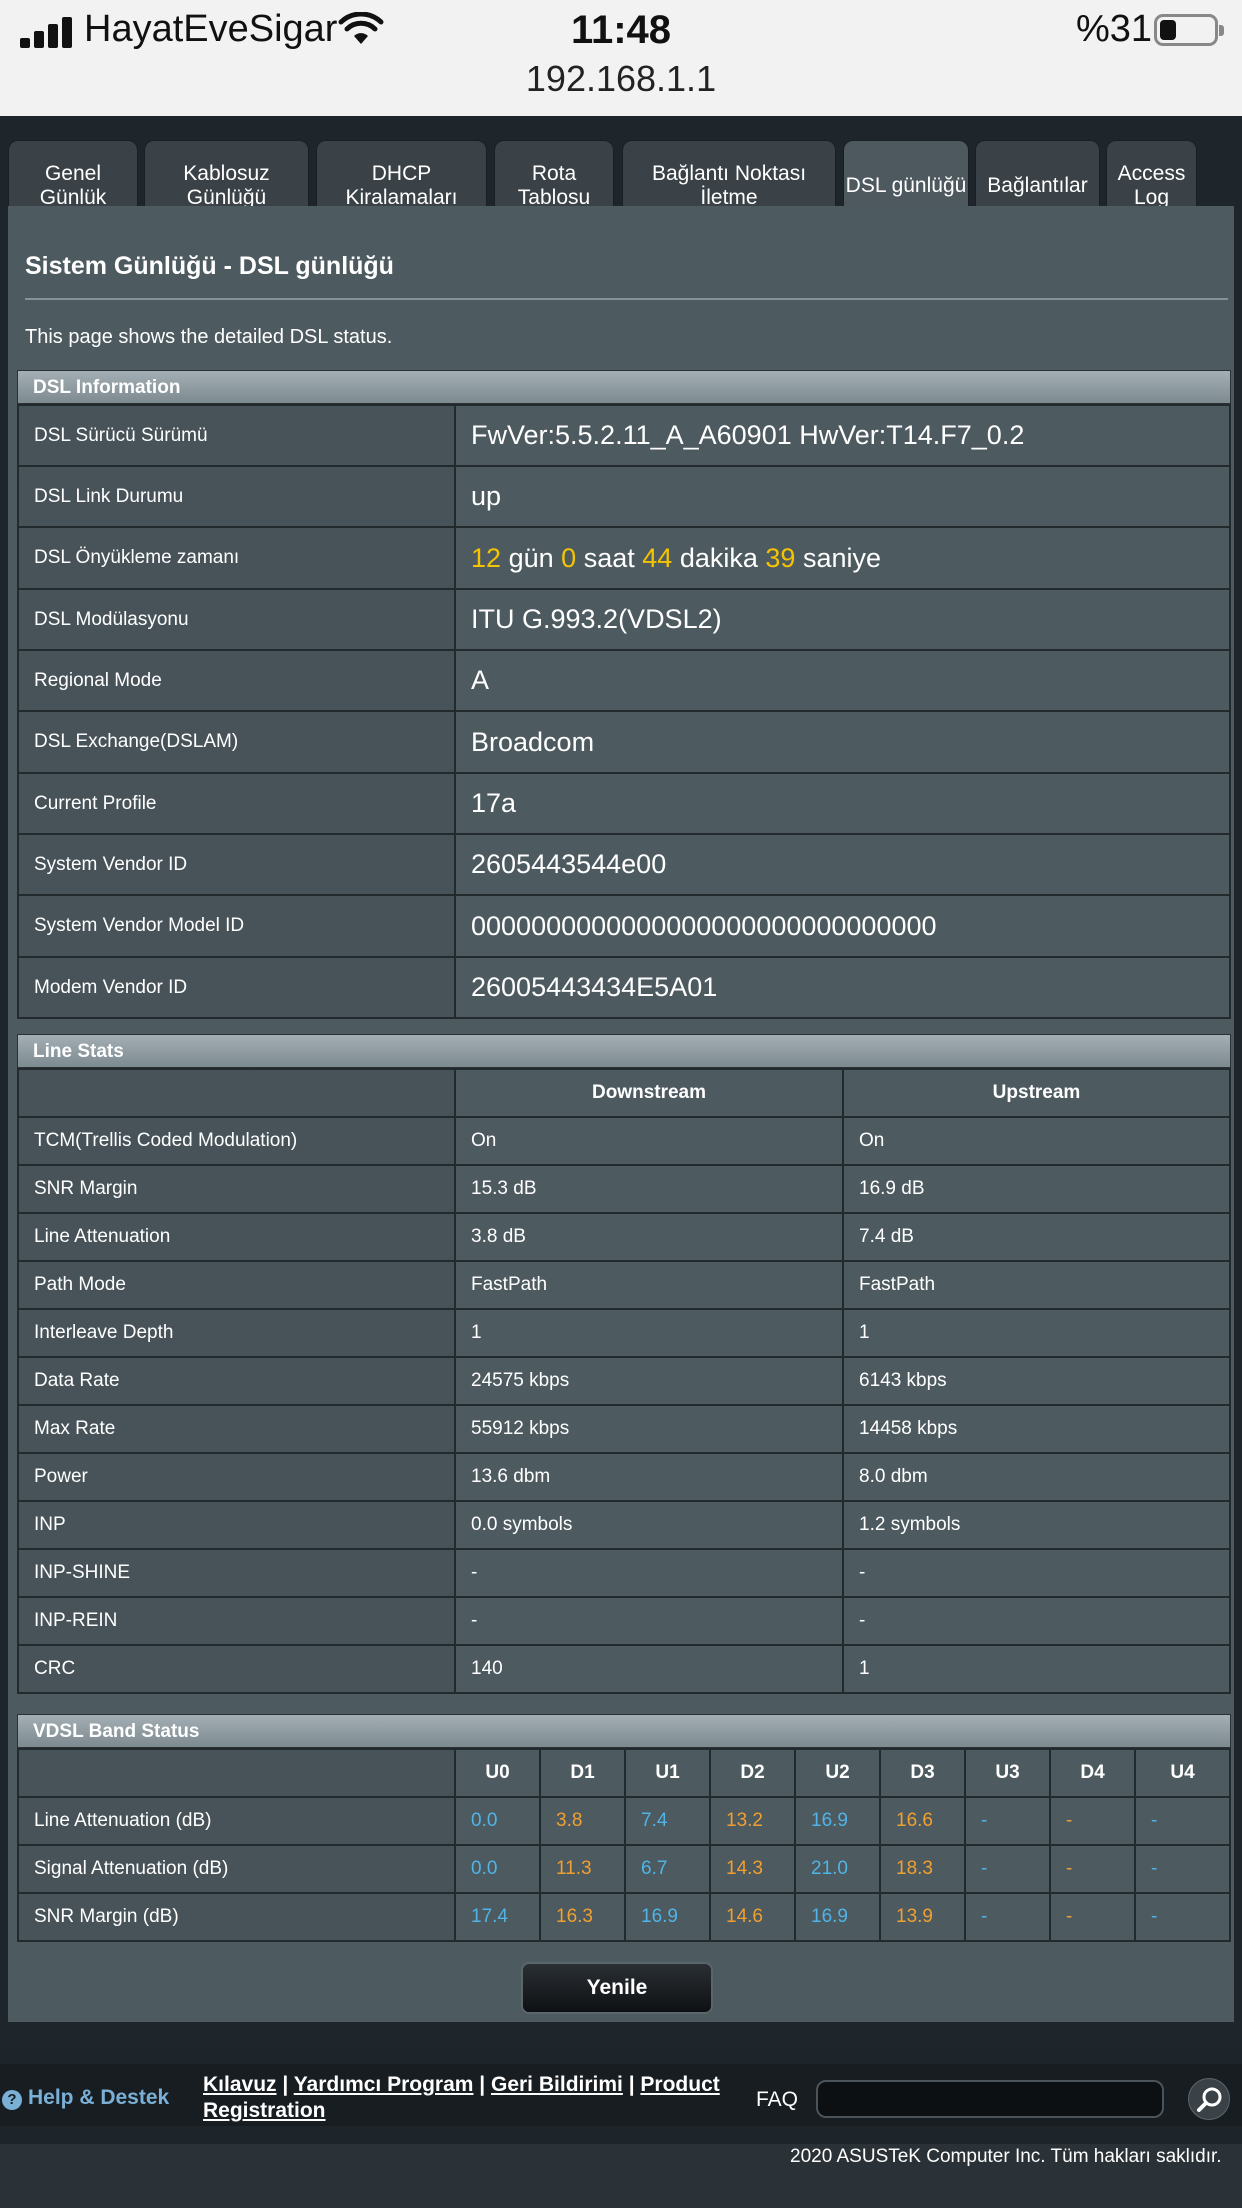  What do you see at coordinates (236, 1821) in the screenshot?
I see `row-label: Line Attenuation (dB)` at bounding box center [236, 1821].